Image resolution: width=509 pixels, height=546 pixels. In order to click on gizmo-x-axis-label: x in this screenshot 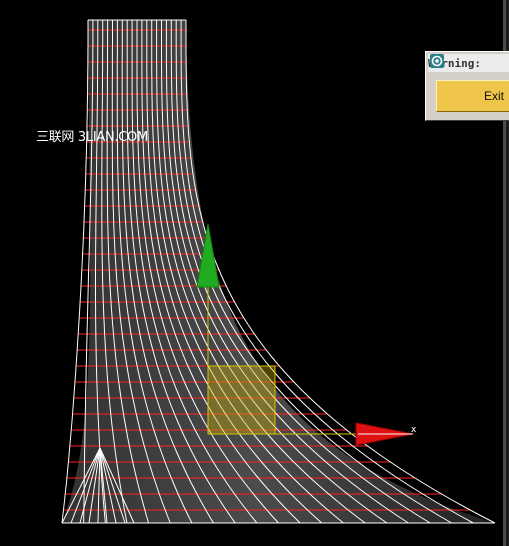, I will do `click(414, 430)`.